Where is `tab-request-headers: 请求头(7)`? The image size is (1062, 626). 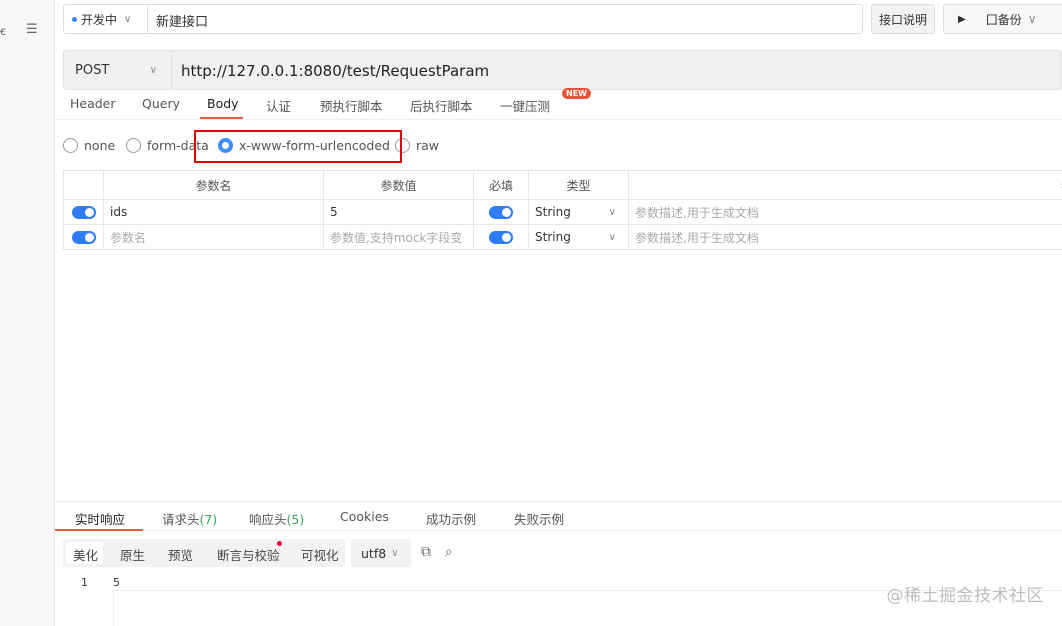 tab-request-headers: 请求头(7) is located at coordinates (189, 518).